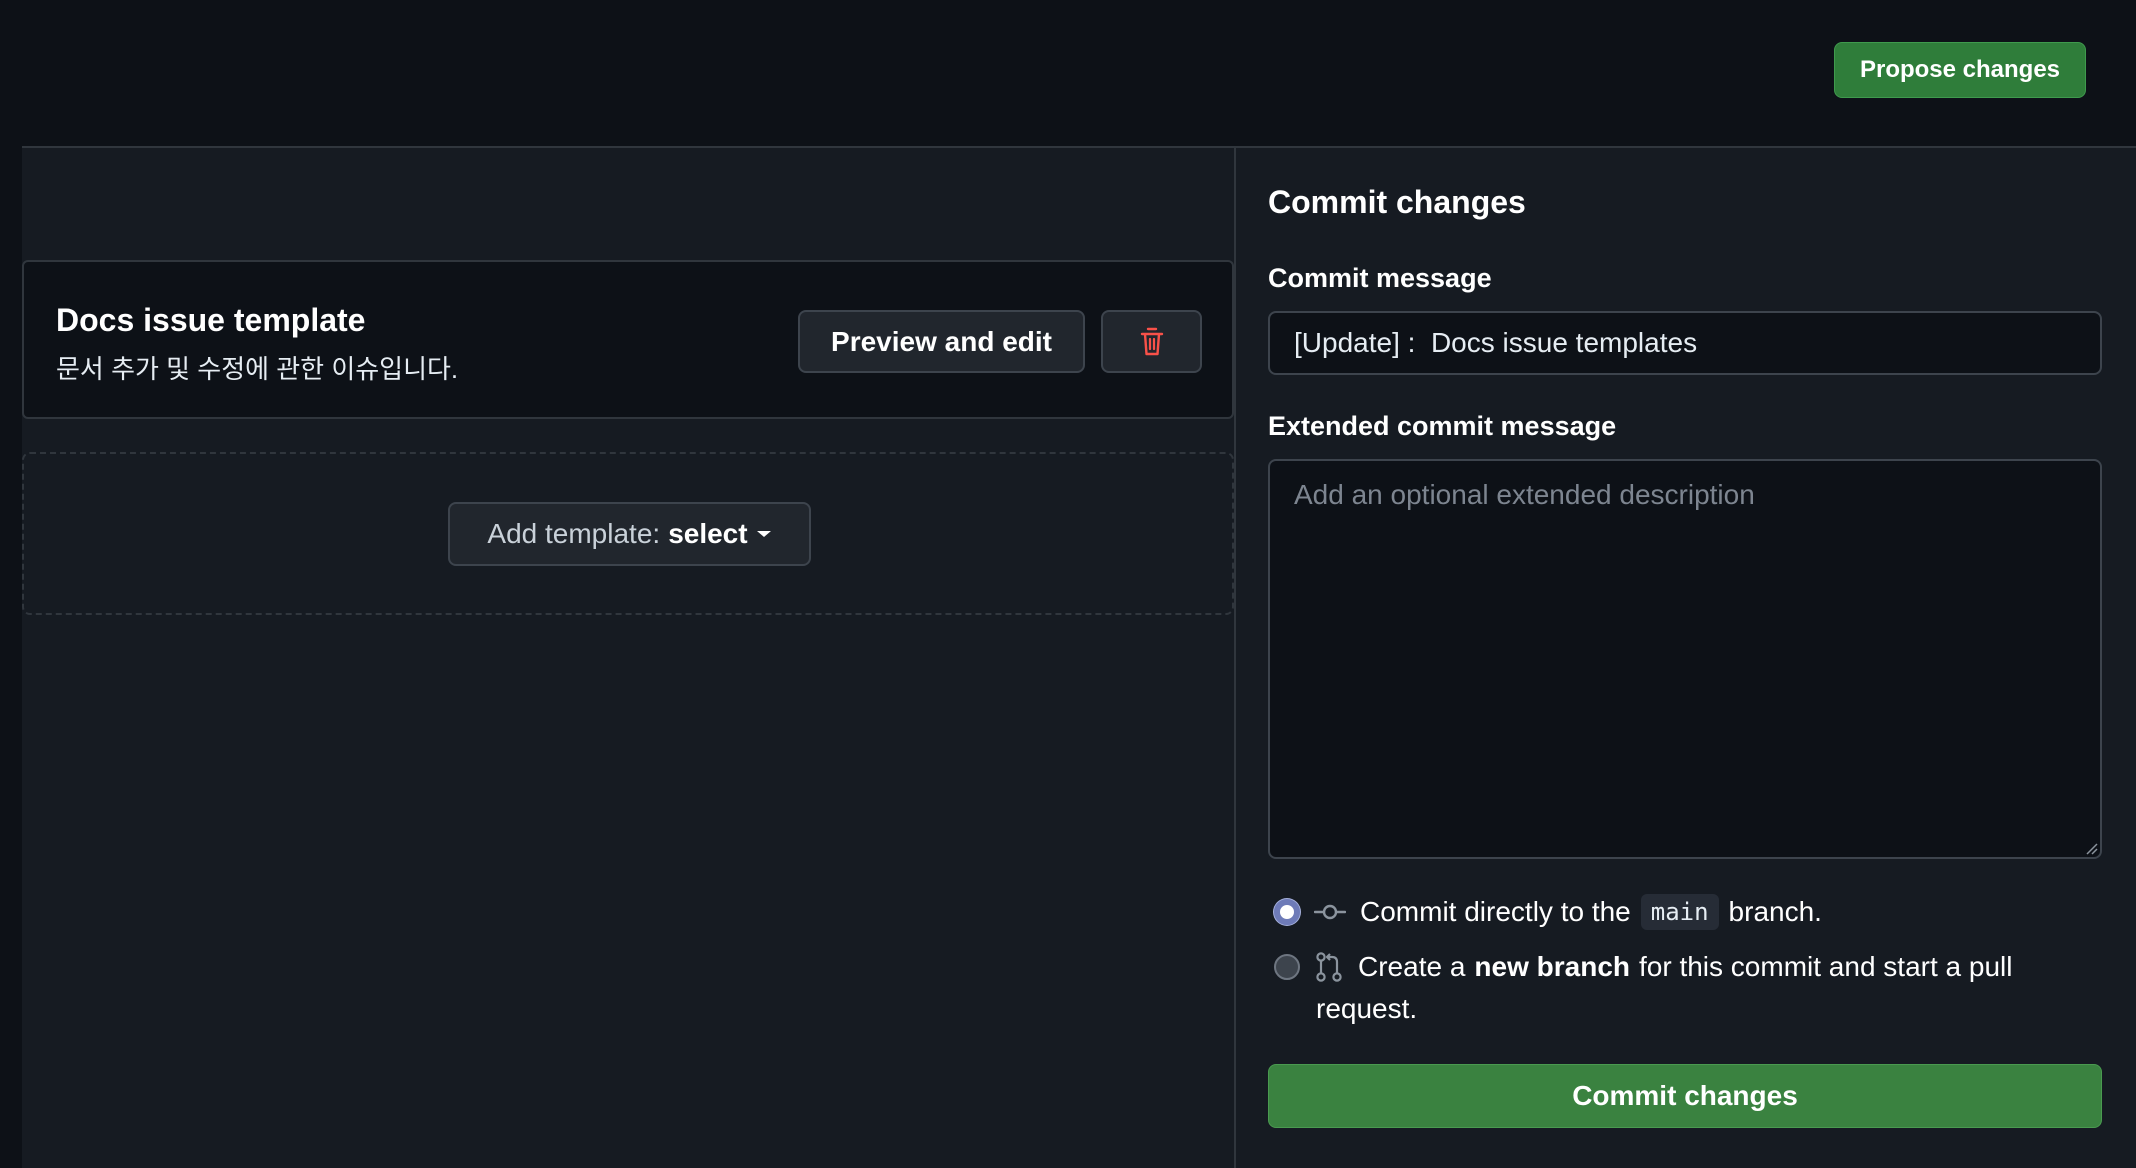 This screenshot has height=1168, width=2136. I want to click on new-branch-text-suffix: for this commit and start a pull, so click(1826, 966).